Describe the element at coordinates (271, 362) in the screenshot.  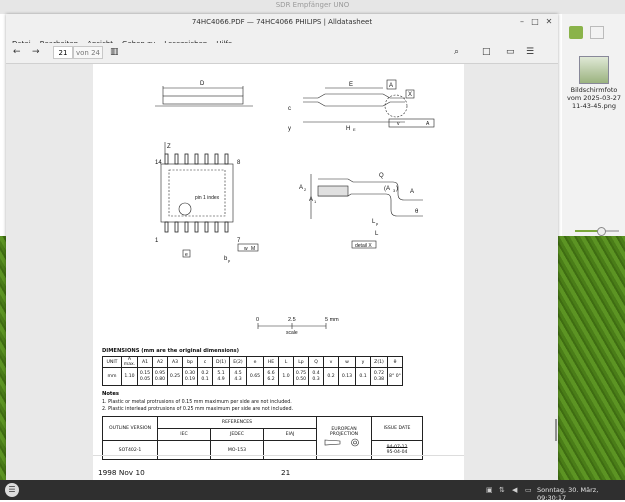
I see `dim-header: HE` at that location.